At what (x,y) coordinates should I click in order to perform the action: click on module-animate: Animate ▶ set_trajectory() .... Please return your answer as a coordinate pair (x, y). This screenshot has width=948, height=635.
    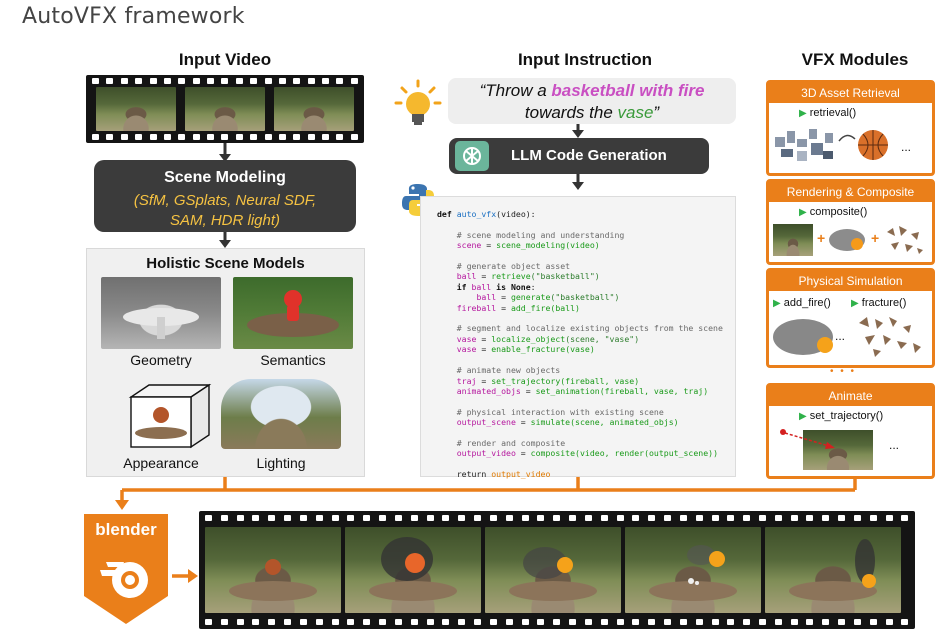
    Looking at the image, I should click on (850, 431).